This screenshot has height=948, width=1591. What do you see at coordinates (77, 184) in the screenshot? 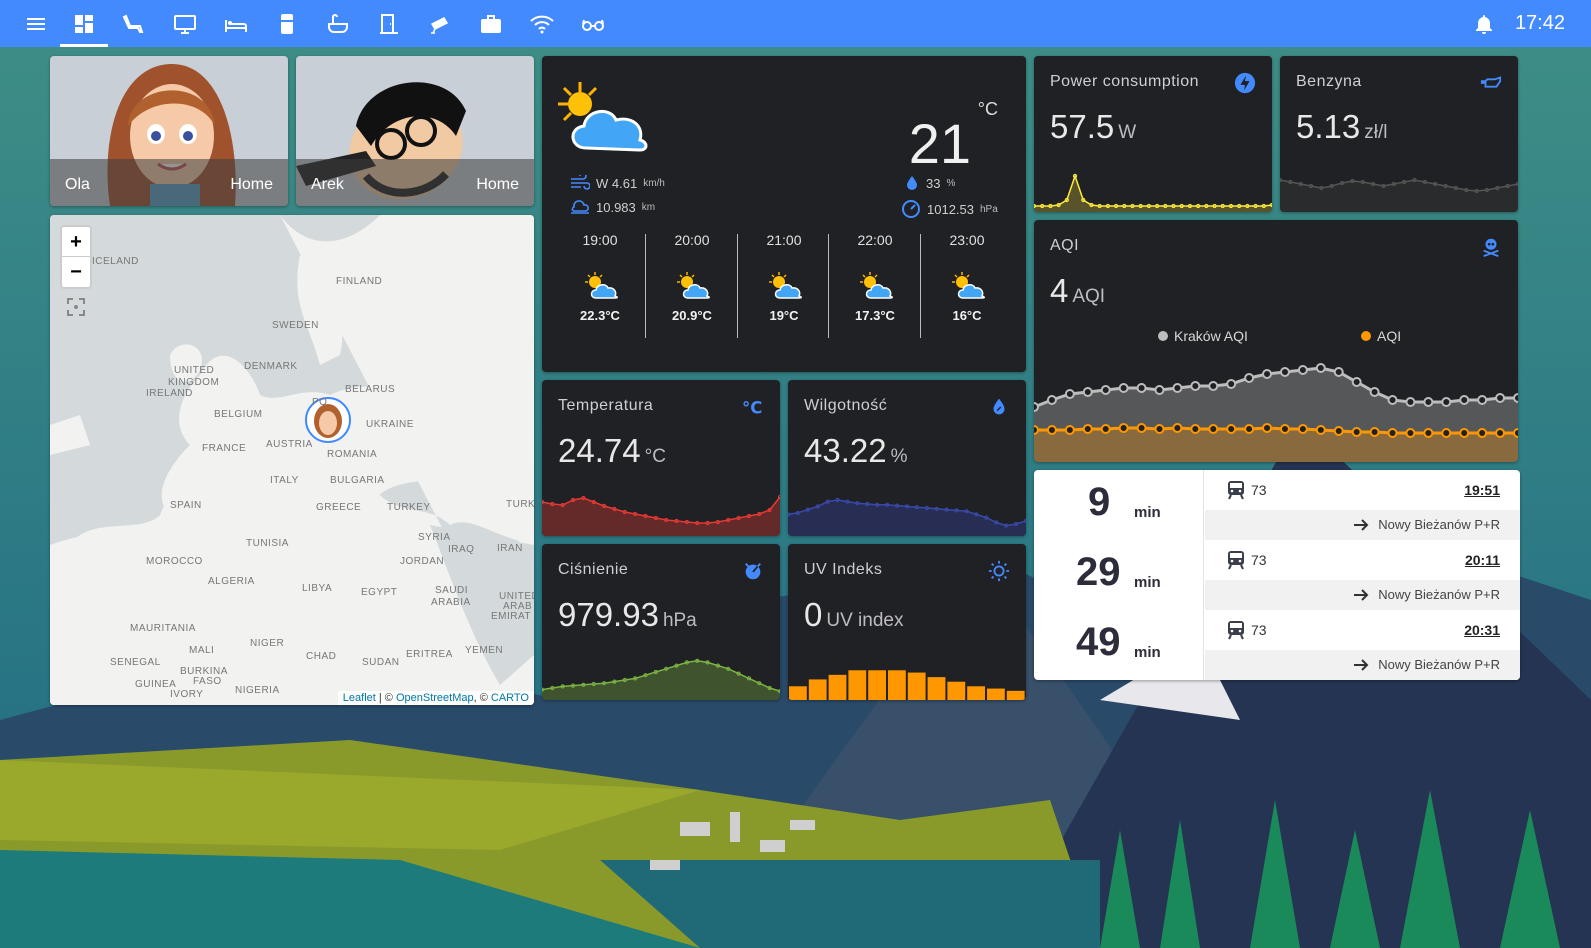
I see `person-name: Ola` at bounding box center [77, 184].